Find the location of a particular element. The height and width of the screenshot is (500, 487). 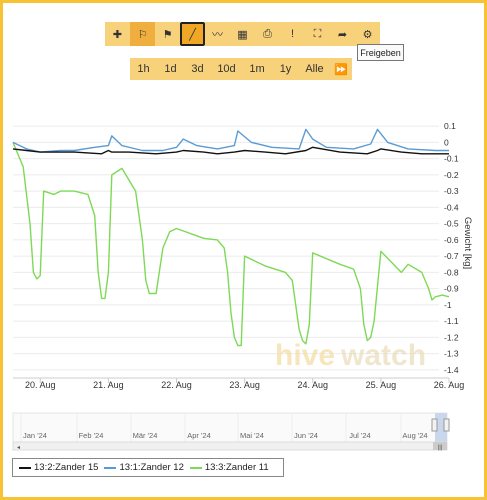

range-selector: 1h 1d 3d 10d 1m 1y Alle ⏩ is located at coordinates (241, 69).